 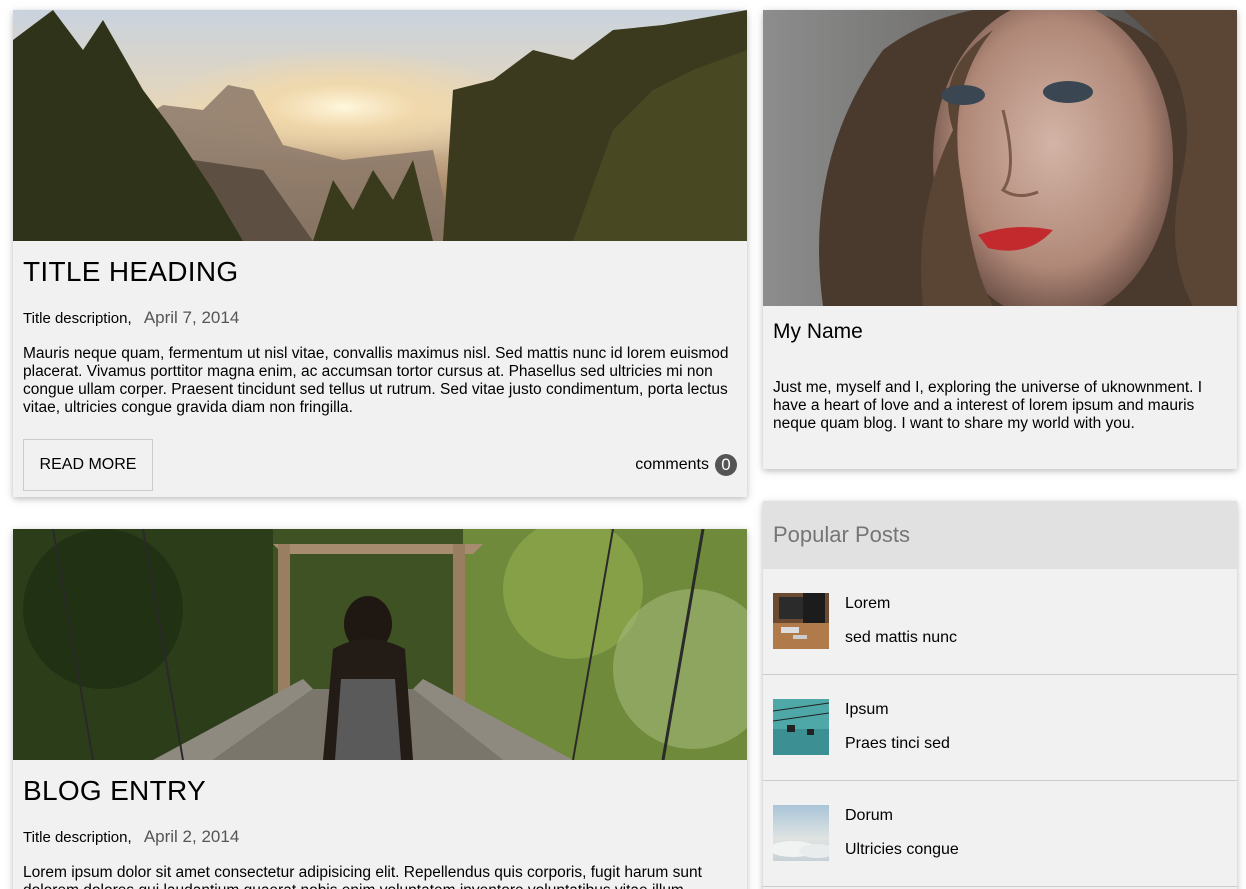 What do you see at coordinates (818, 331) in the screenshot?
I see `profile-name: My Name` at bounding box center [818, 331].